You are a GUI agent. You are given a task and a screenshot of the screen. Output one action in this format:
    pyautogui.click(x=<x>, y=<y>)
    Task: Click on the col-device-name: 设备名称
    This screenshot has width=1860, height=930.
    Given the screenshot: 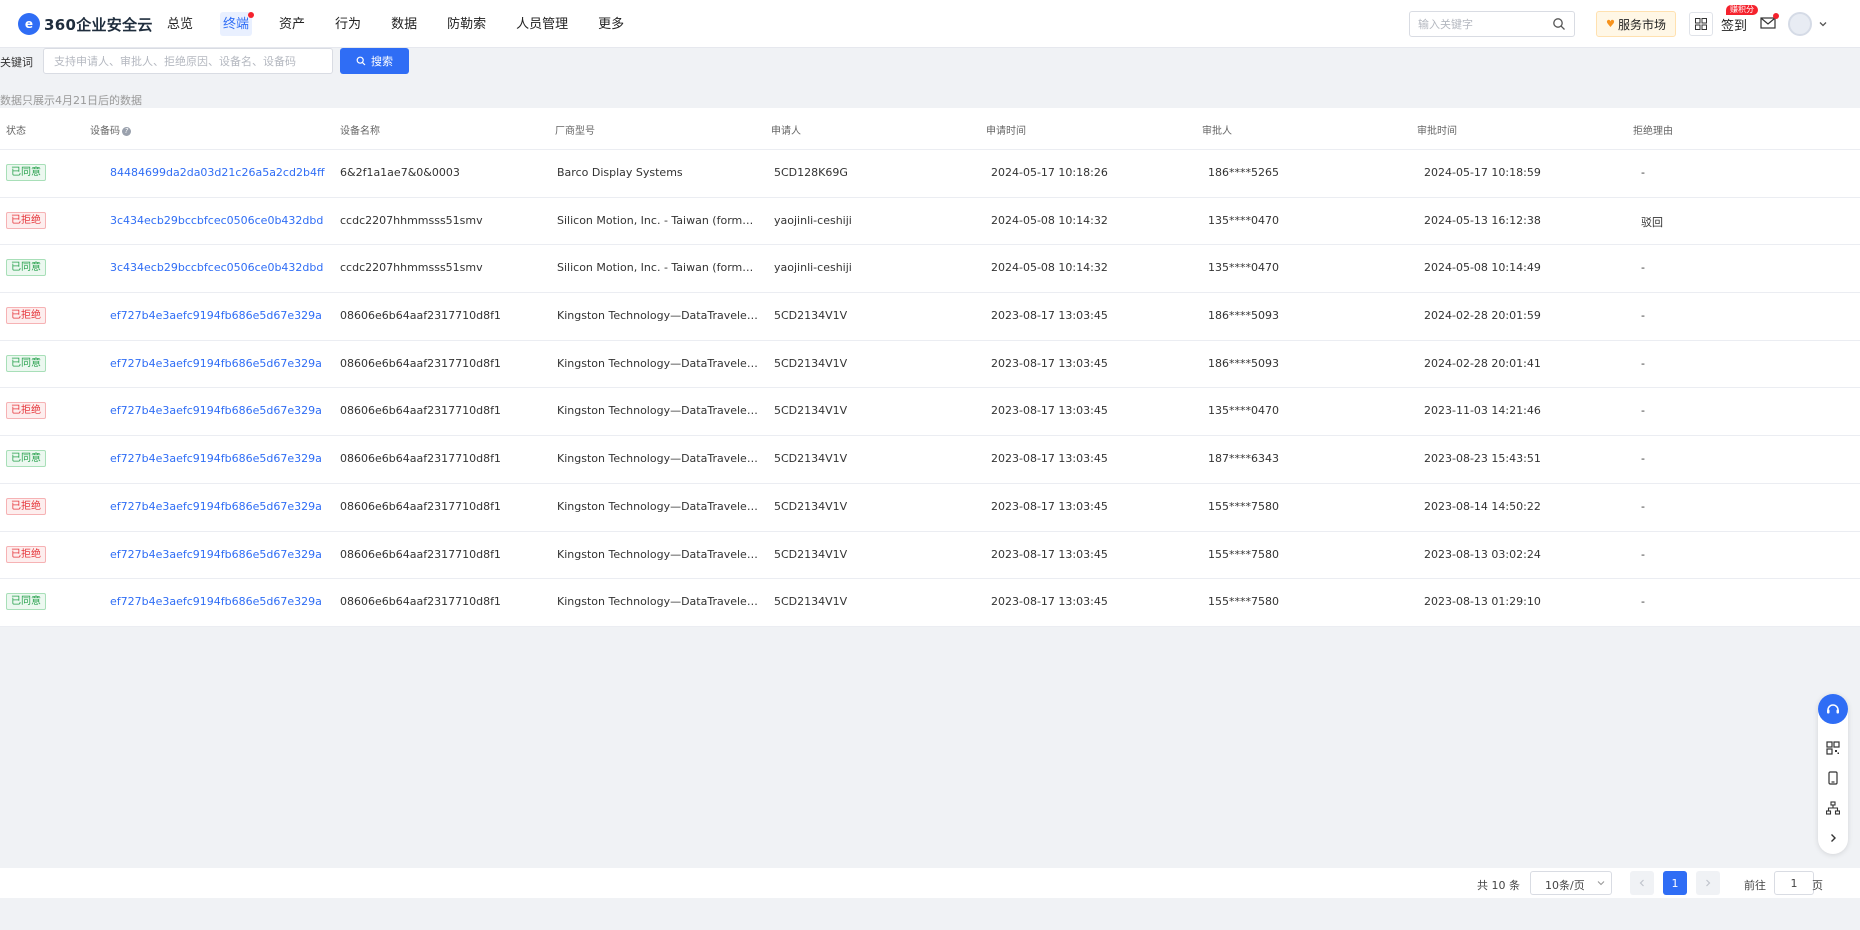 What is the action you would take?
    pyautogui.click(x=360, y=131)
    